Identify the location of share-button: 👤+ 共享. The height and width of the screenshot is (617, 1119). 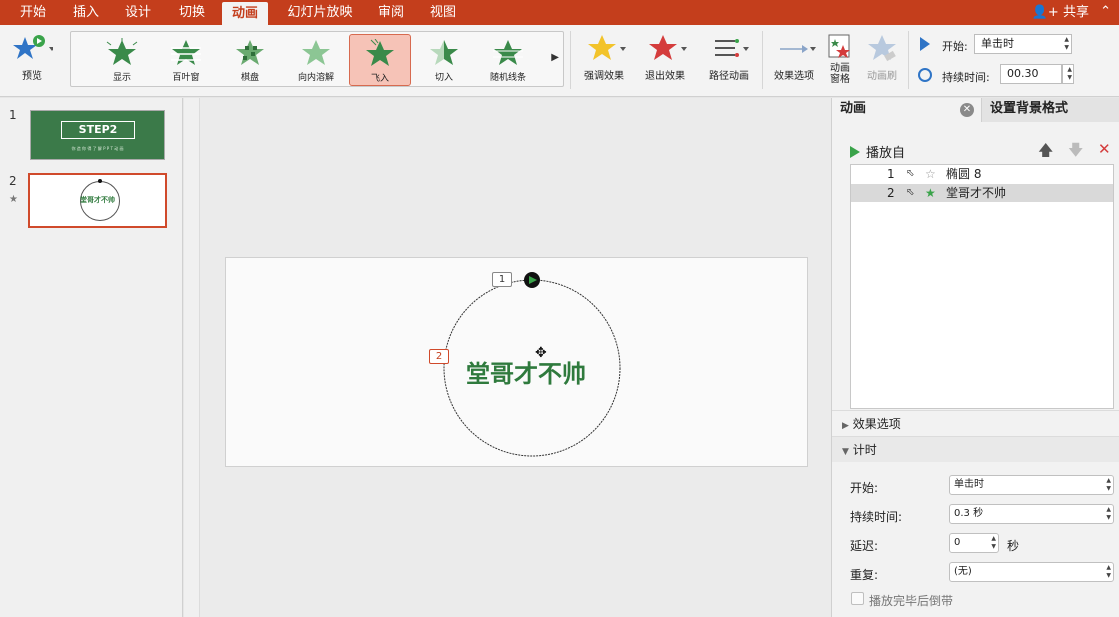
(1060, 12).